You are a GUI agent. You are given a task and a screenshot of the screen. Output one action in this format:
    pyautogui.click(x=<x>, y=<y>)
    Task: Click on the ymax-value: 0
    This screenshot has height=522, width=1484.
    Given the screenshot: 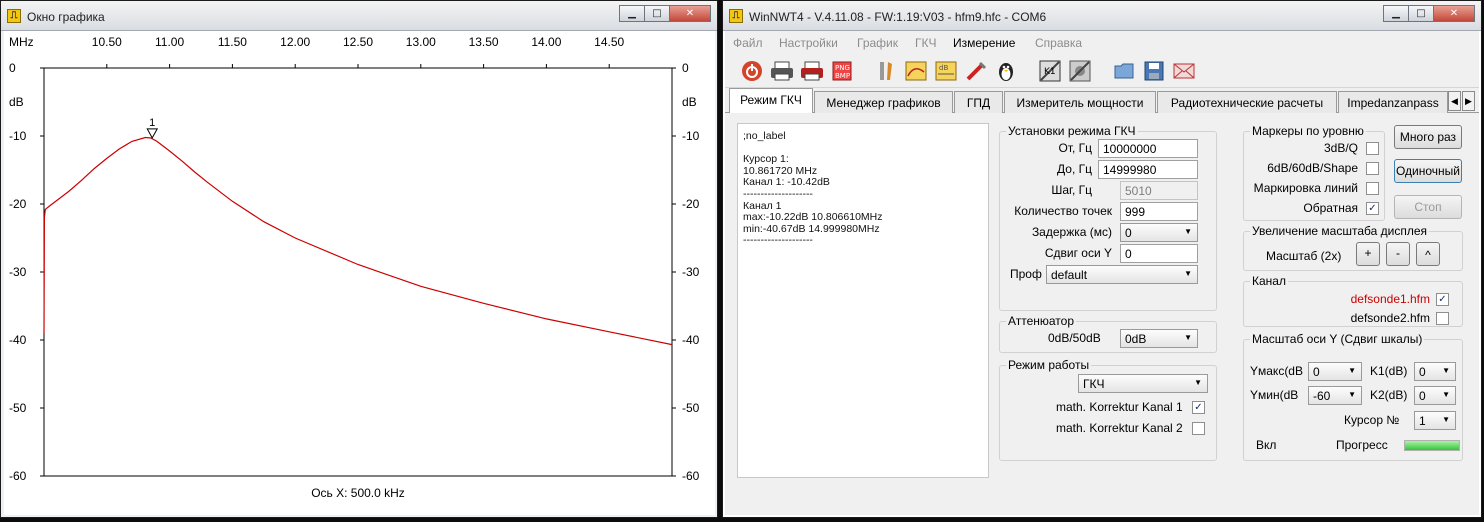 What is the action you would take?
    pyautogui.click(x=1316, y=372)
    